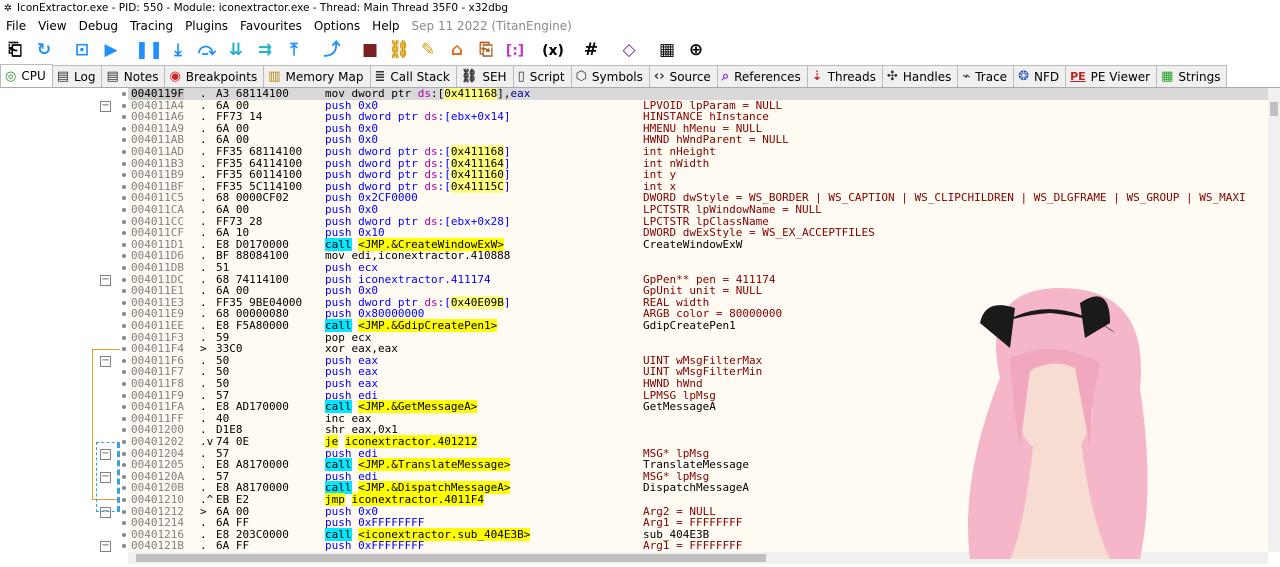 The image size is (1280, 567). Describe the element at coordinates (337, 26) in the screenshot. I see `menu-options: Options` at that location.